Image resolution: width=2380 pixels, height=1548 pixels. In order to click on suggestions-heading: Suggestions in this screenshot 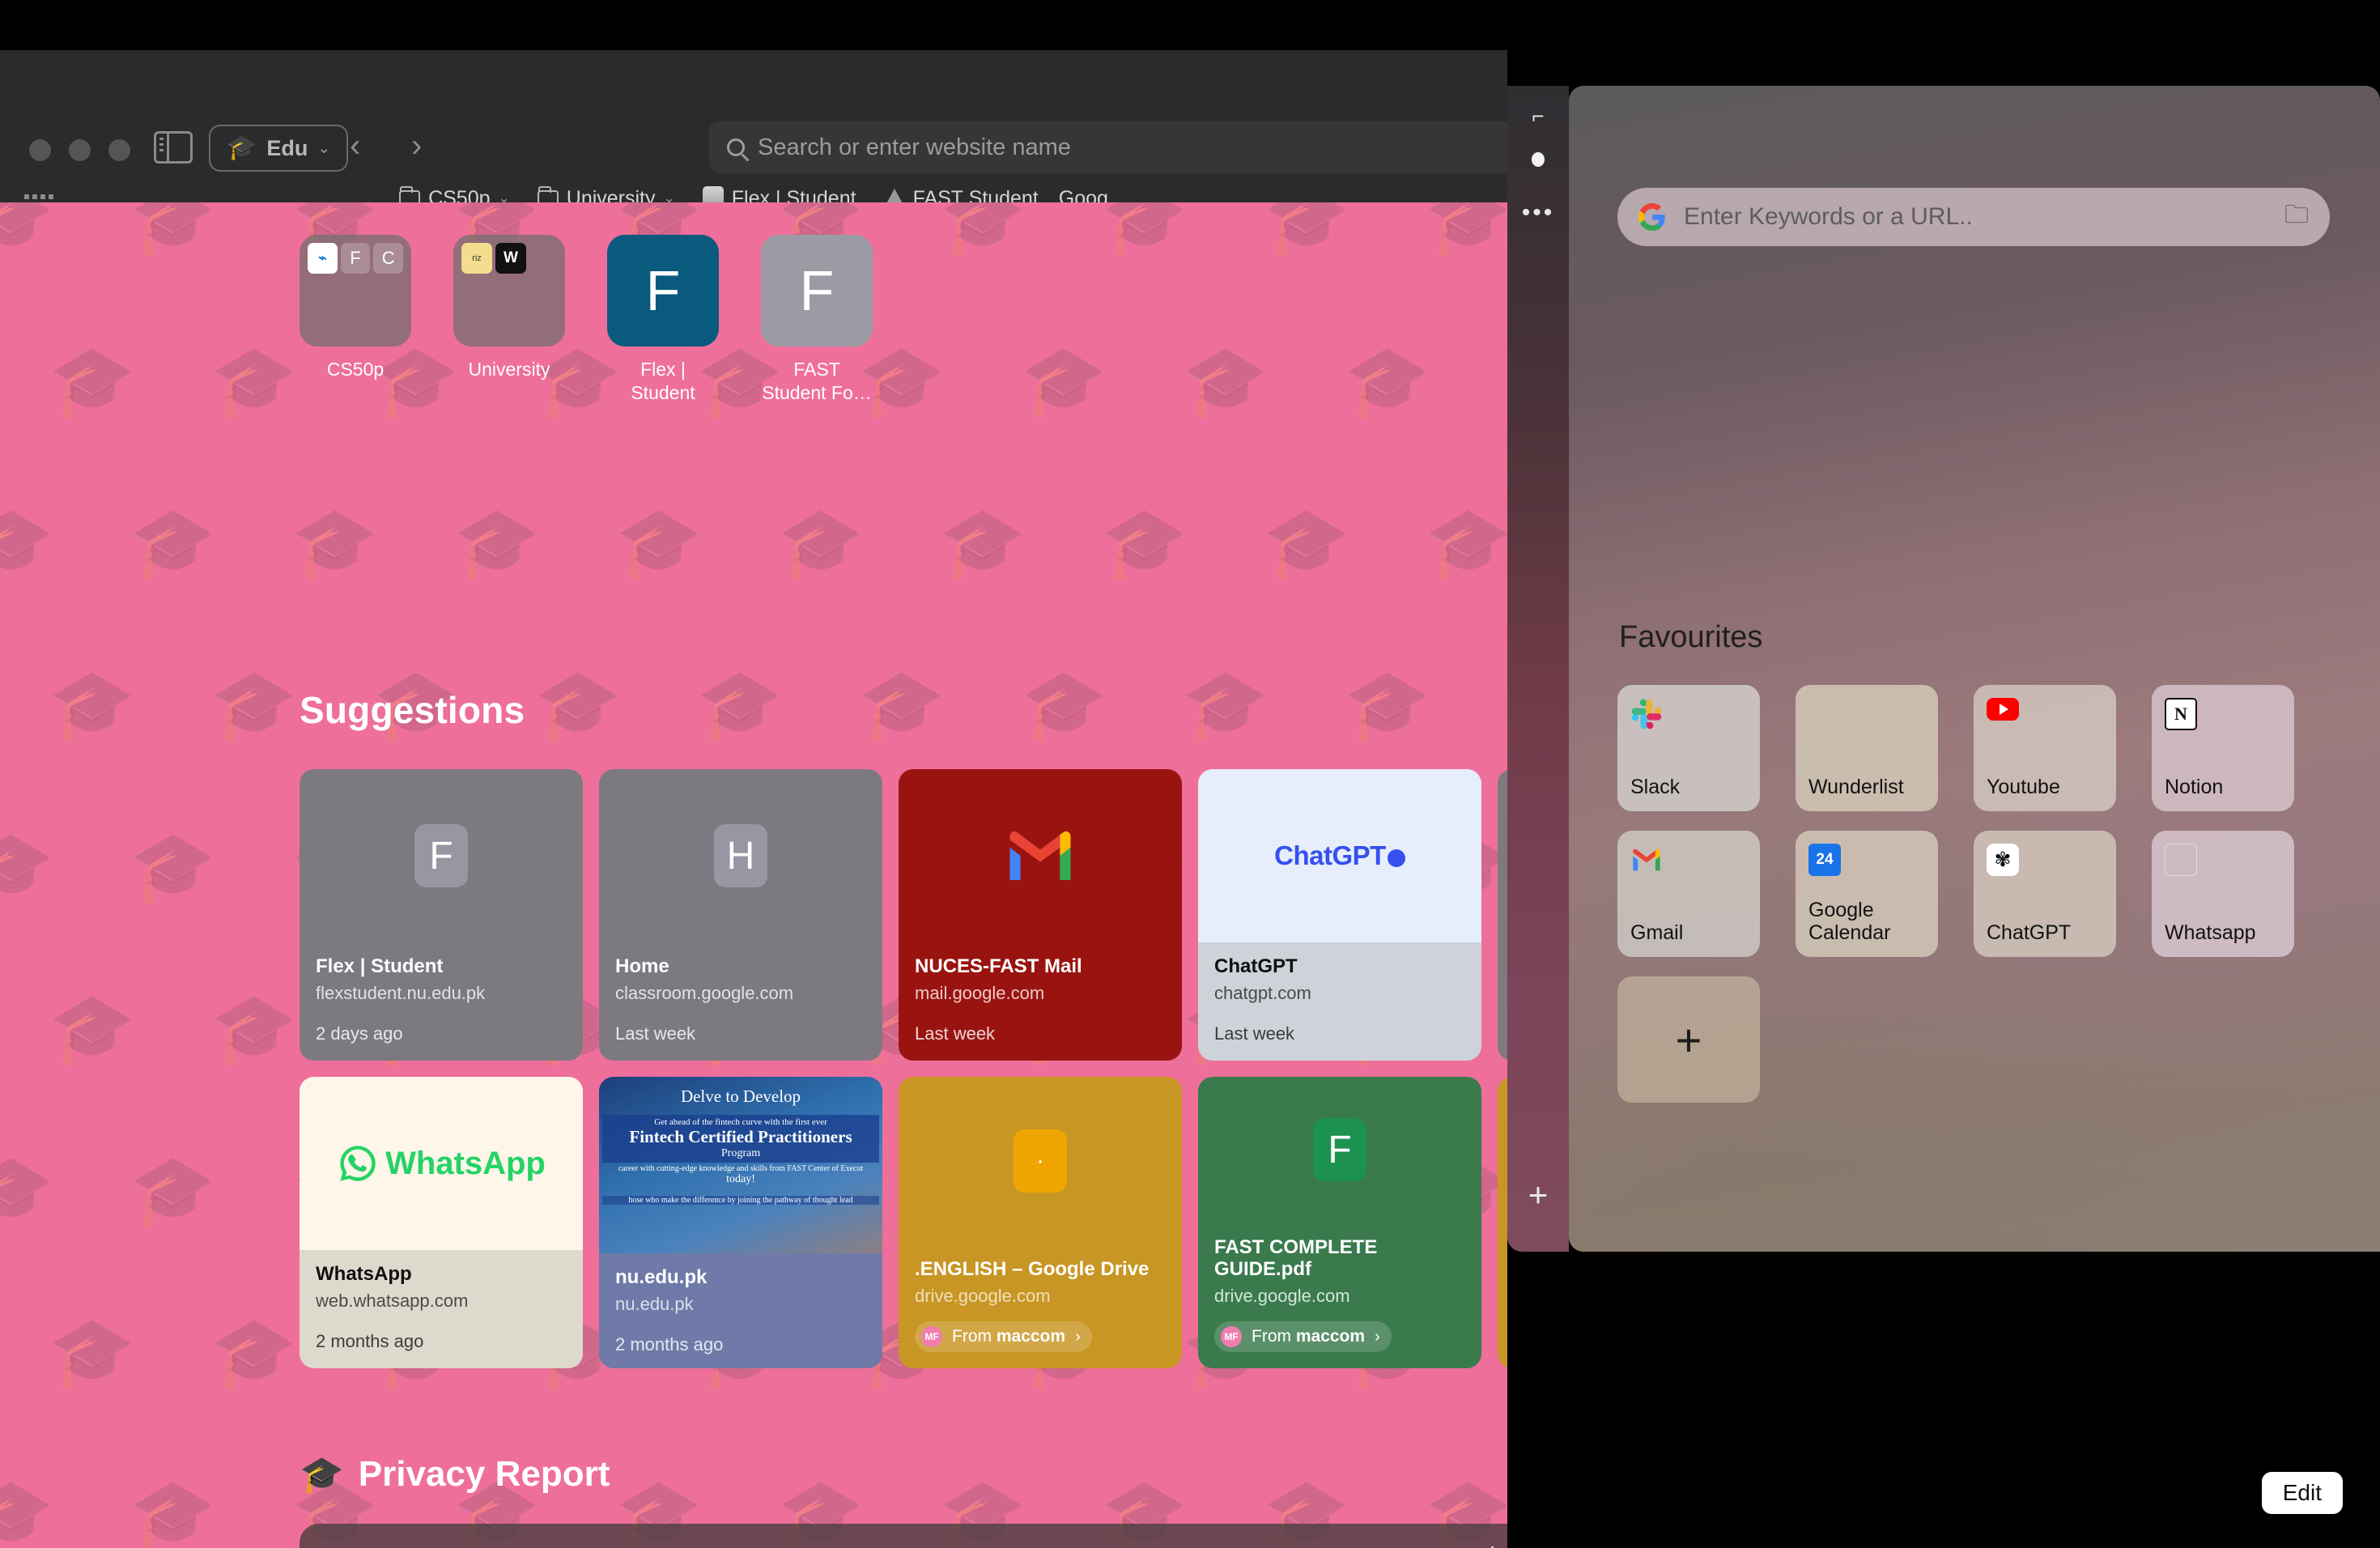, I will do `click(412, 710)`.